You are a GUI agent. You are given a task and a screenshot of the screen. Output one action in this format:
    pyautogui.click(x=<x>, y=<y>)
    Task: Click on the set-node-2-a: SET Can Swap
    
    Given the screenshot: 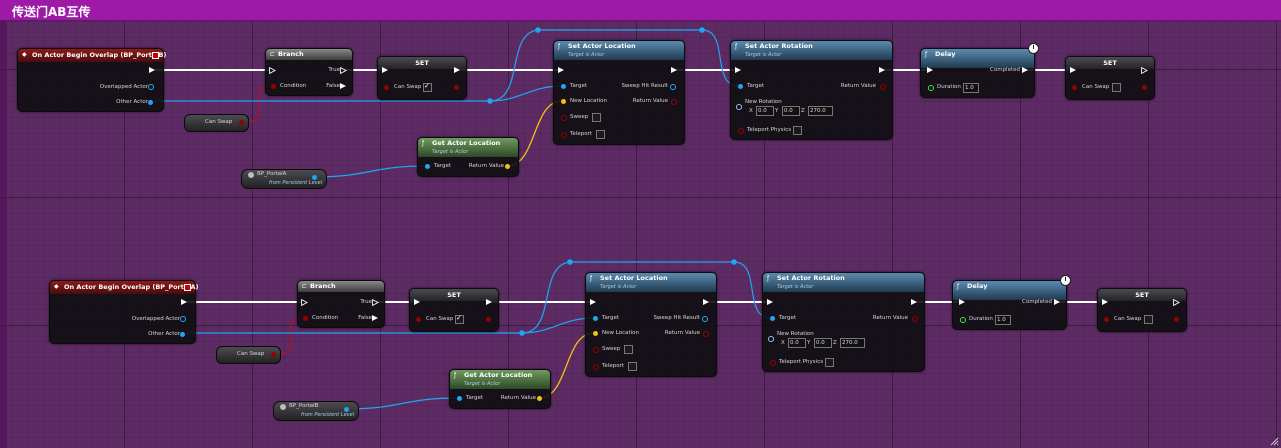 What is the action you would take?
    pyautogui.click(x=454, y=310)
    